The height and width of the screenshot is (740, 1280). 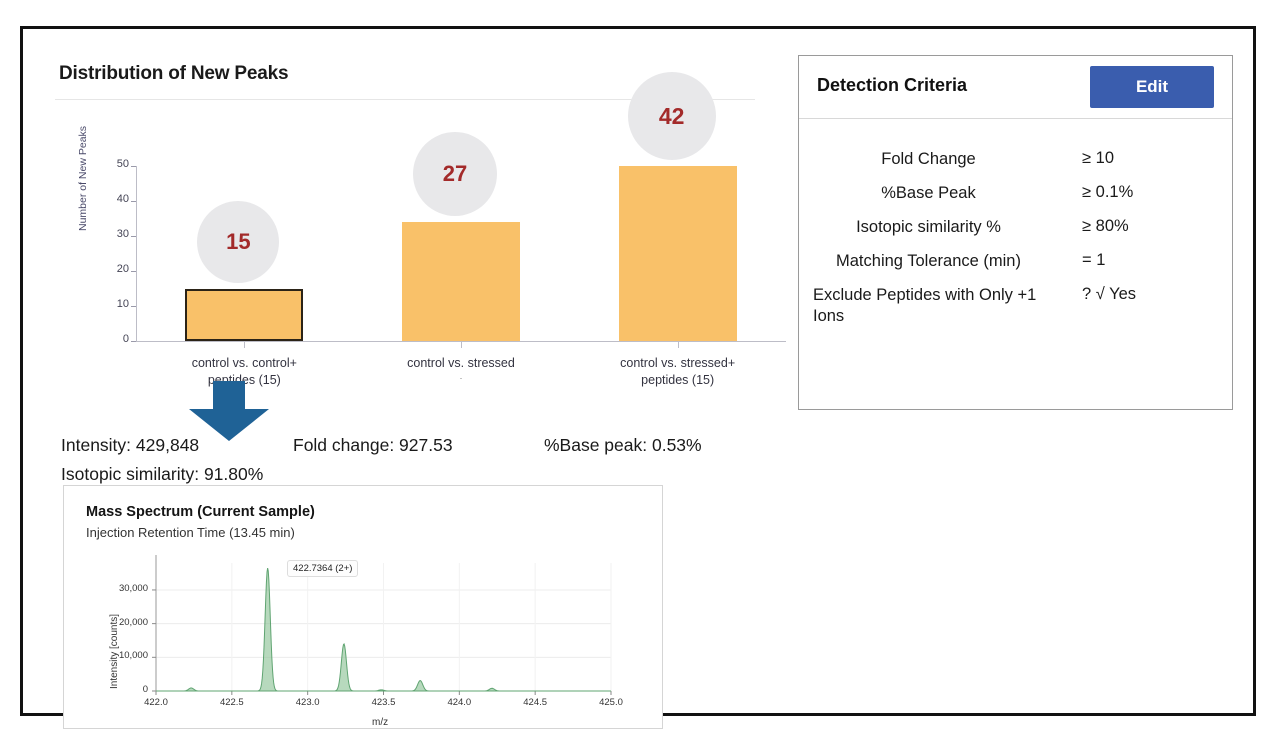 What do you see at coordinates (1094, 260) in the screenshot?
I see `criteria-row-value: = 1` at bounding box center [1094, 260].